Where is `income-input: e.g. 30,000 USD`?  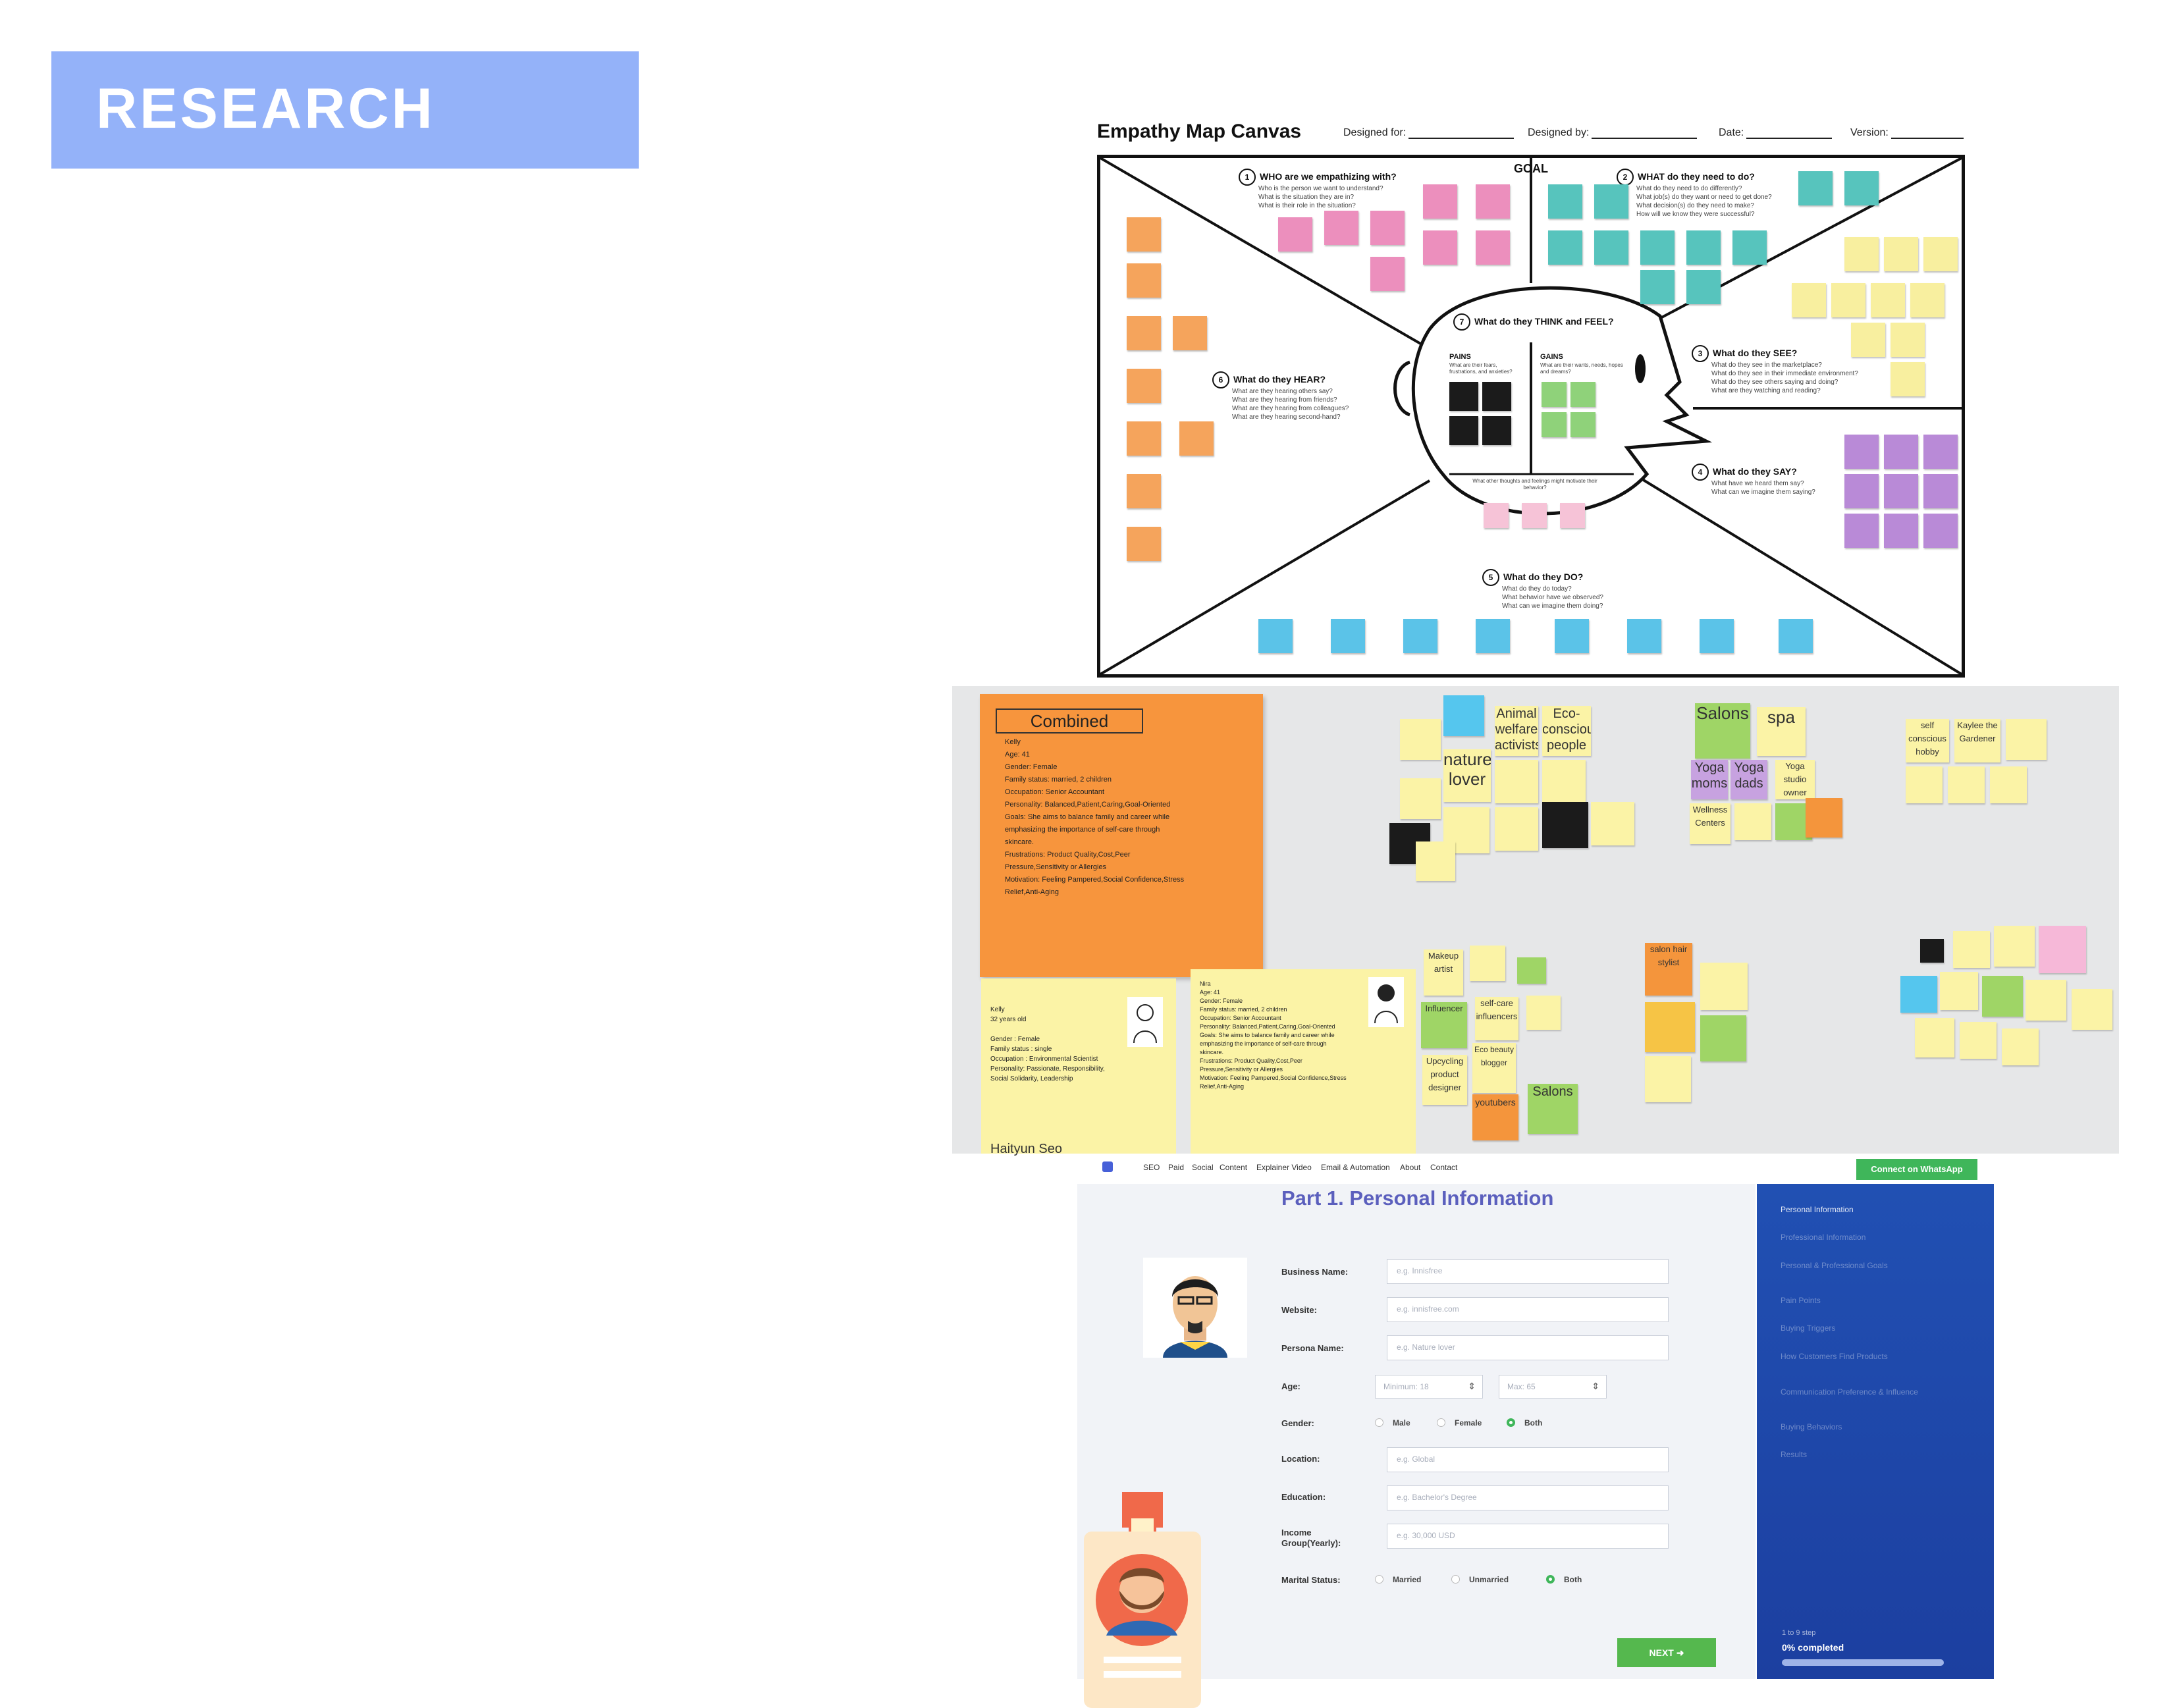 income-input: e.g. 30,000 USD is located at coordinates (1528, 1537).